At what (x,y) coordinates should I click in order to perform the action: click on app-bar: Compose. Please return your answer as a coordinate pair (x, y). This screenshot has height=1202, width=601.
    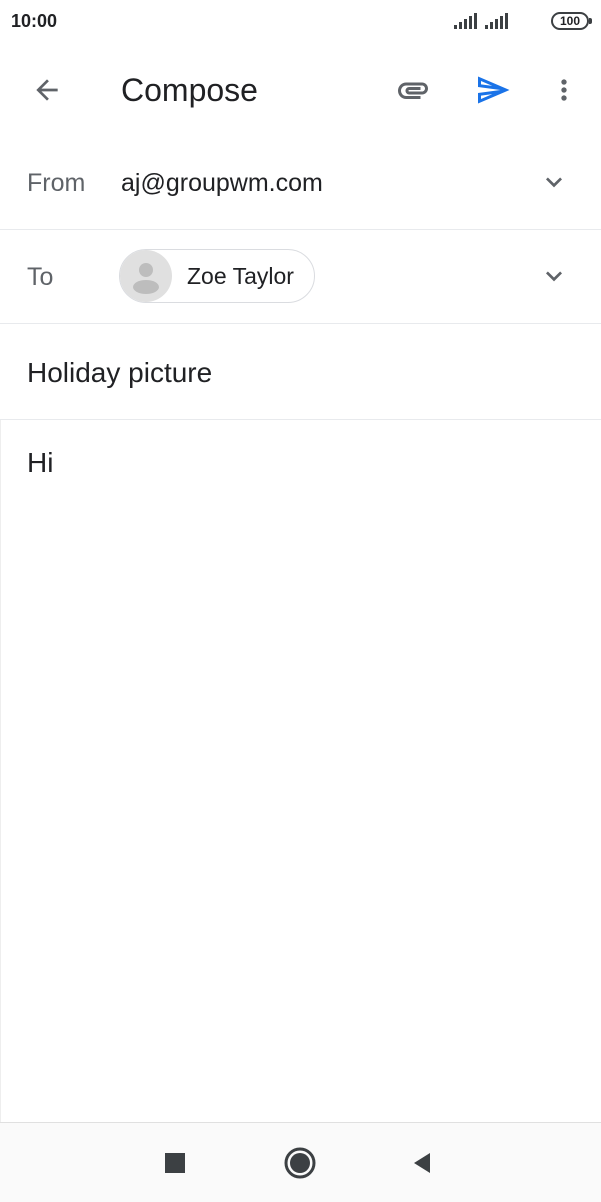
    Looking at the image, I should click on (300, 90).